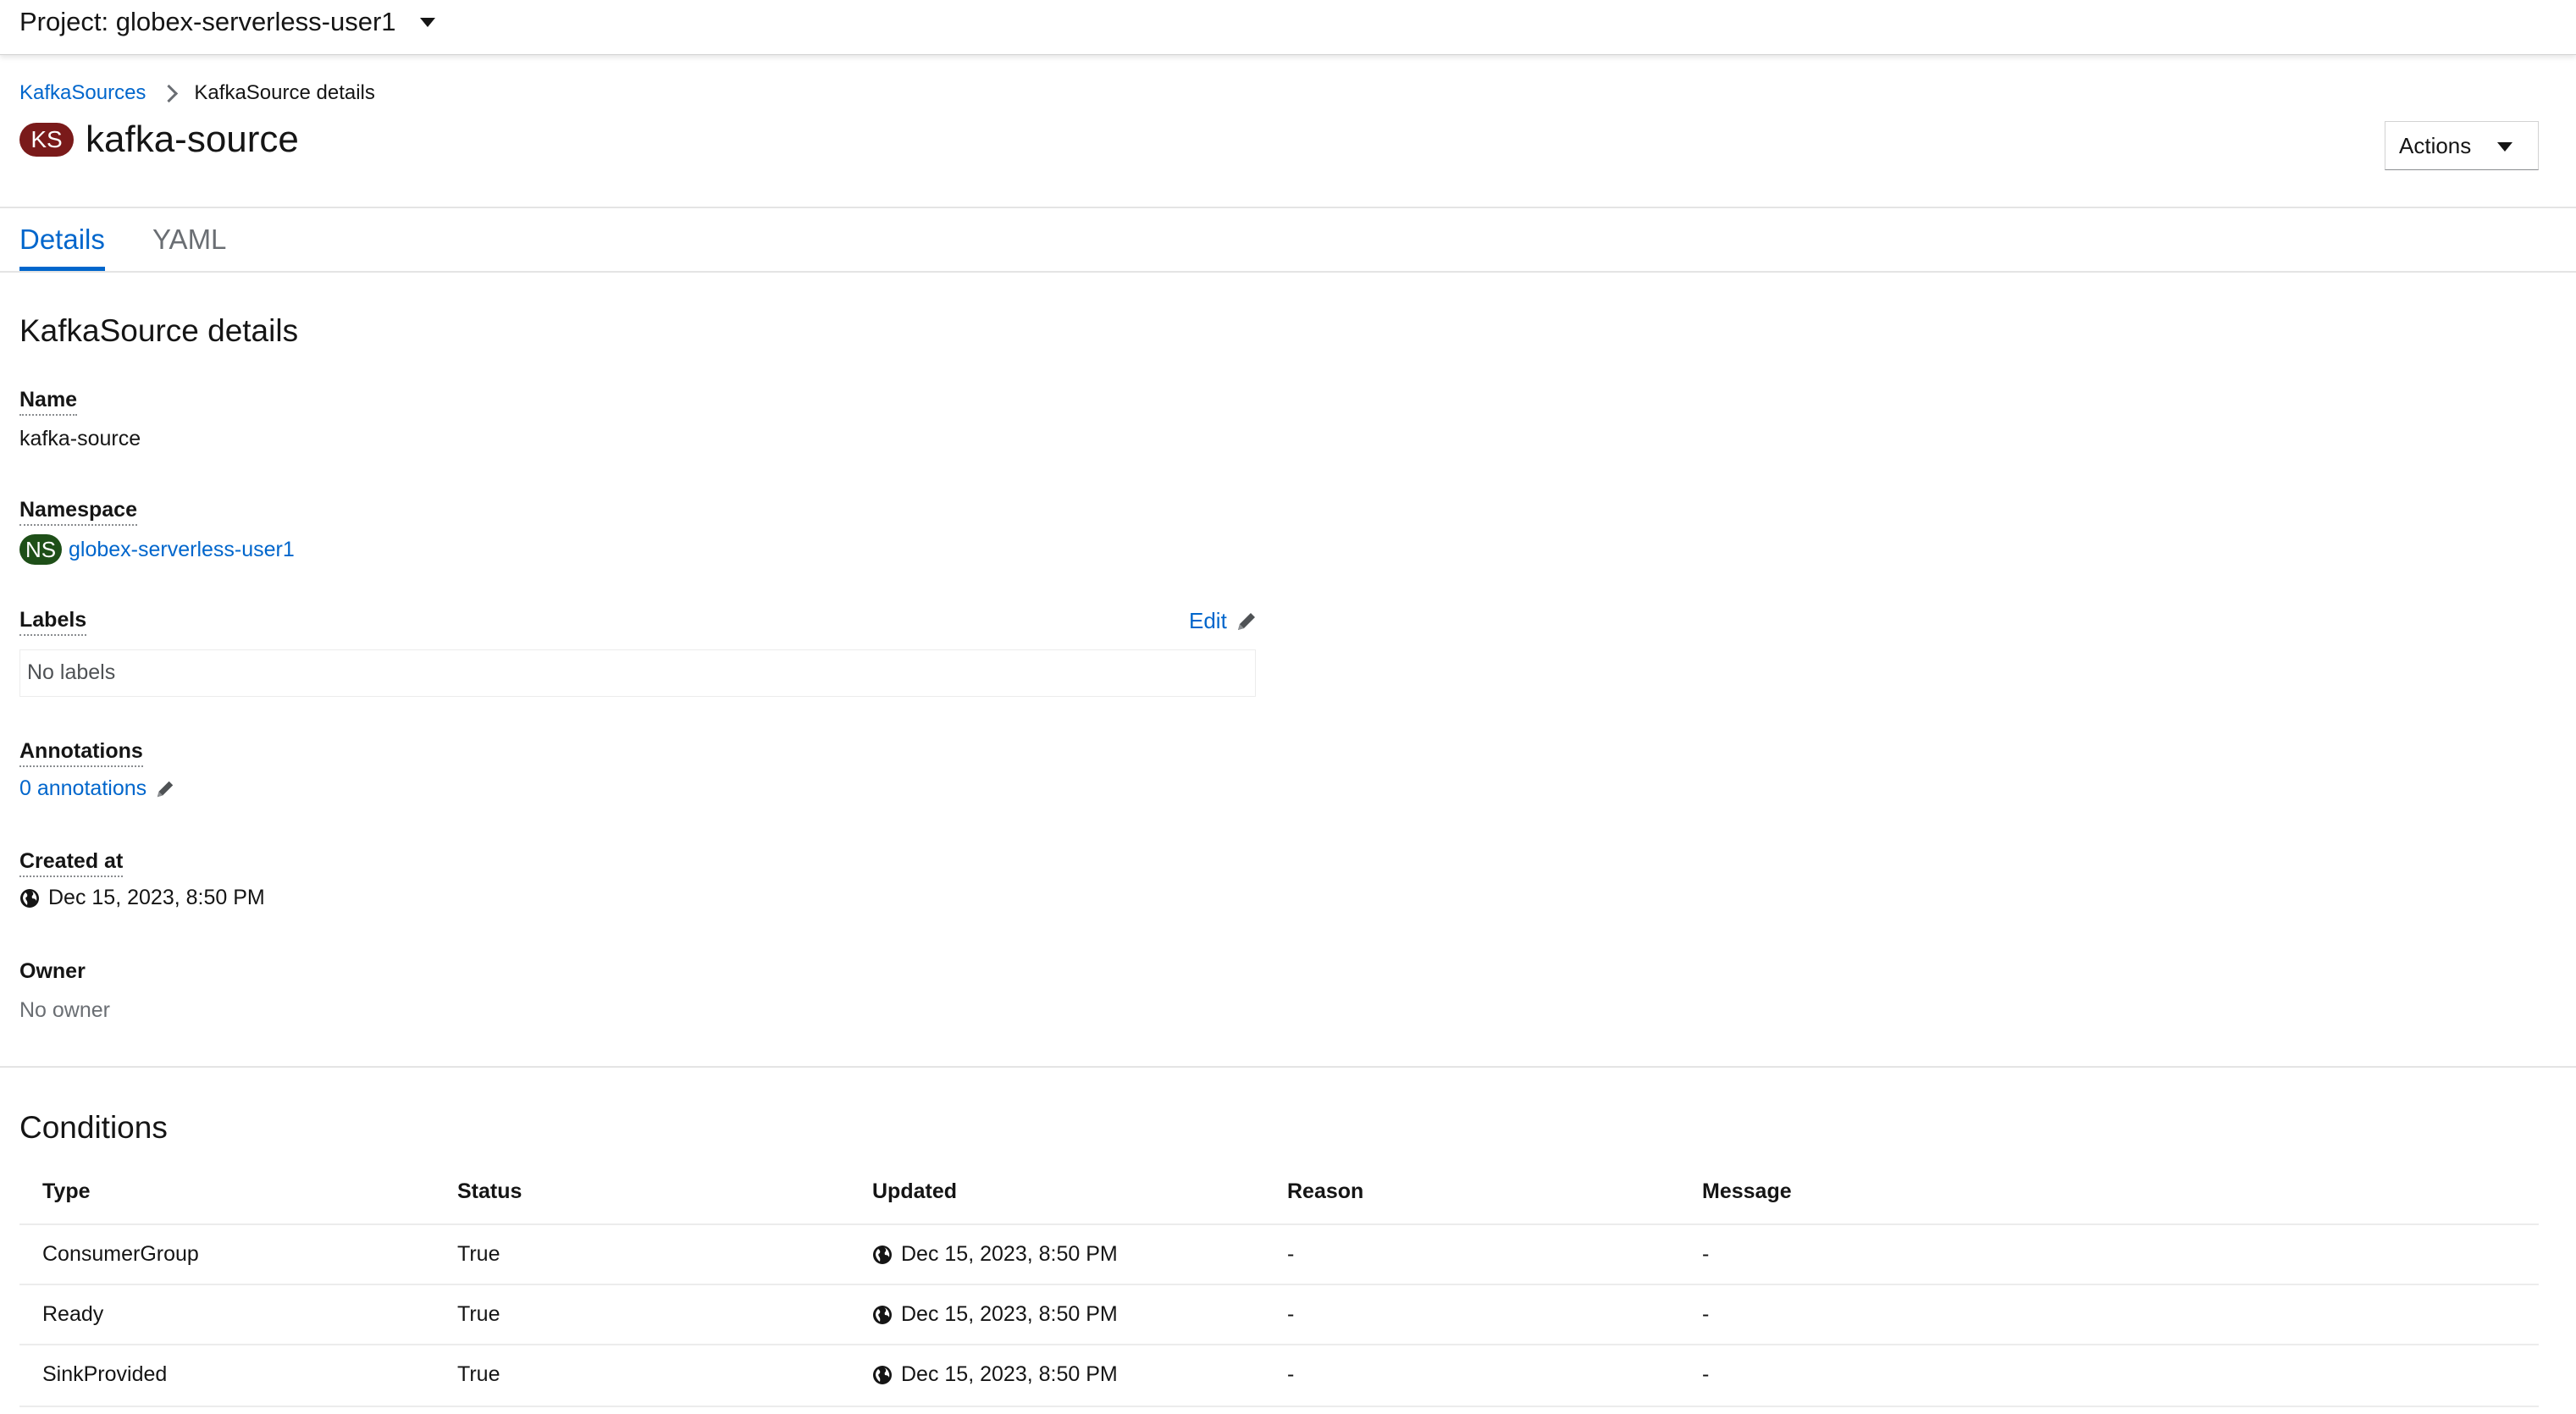 This screenshot has width=2576, height=1414. What do you see at coordinates (914, 1191) in the screenshot?
I see `column-header-updated: Updated` at bounding box center [914, 1191].